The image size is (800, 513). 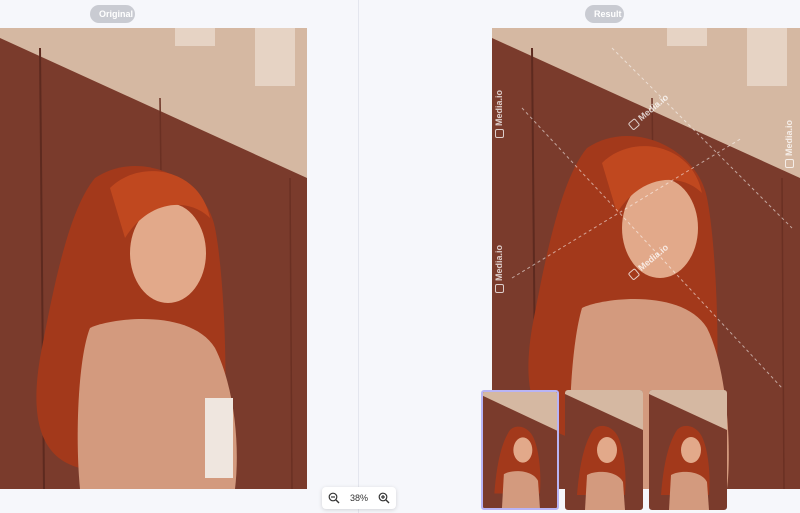 I want to click on zoom-in-icon, so click(x=384, y=498).